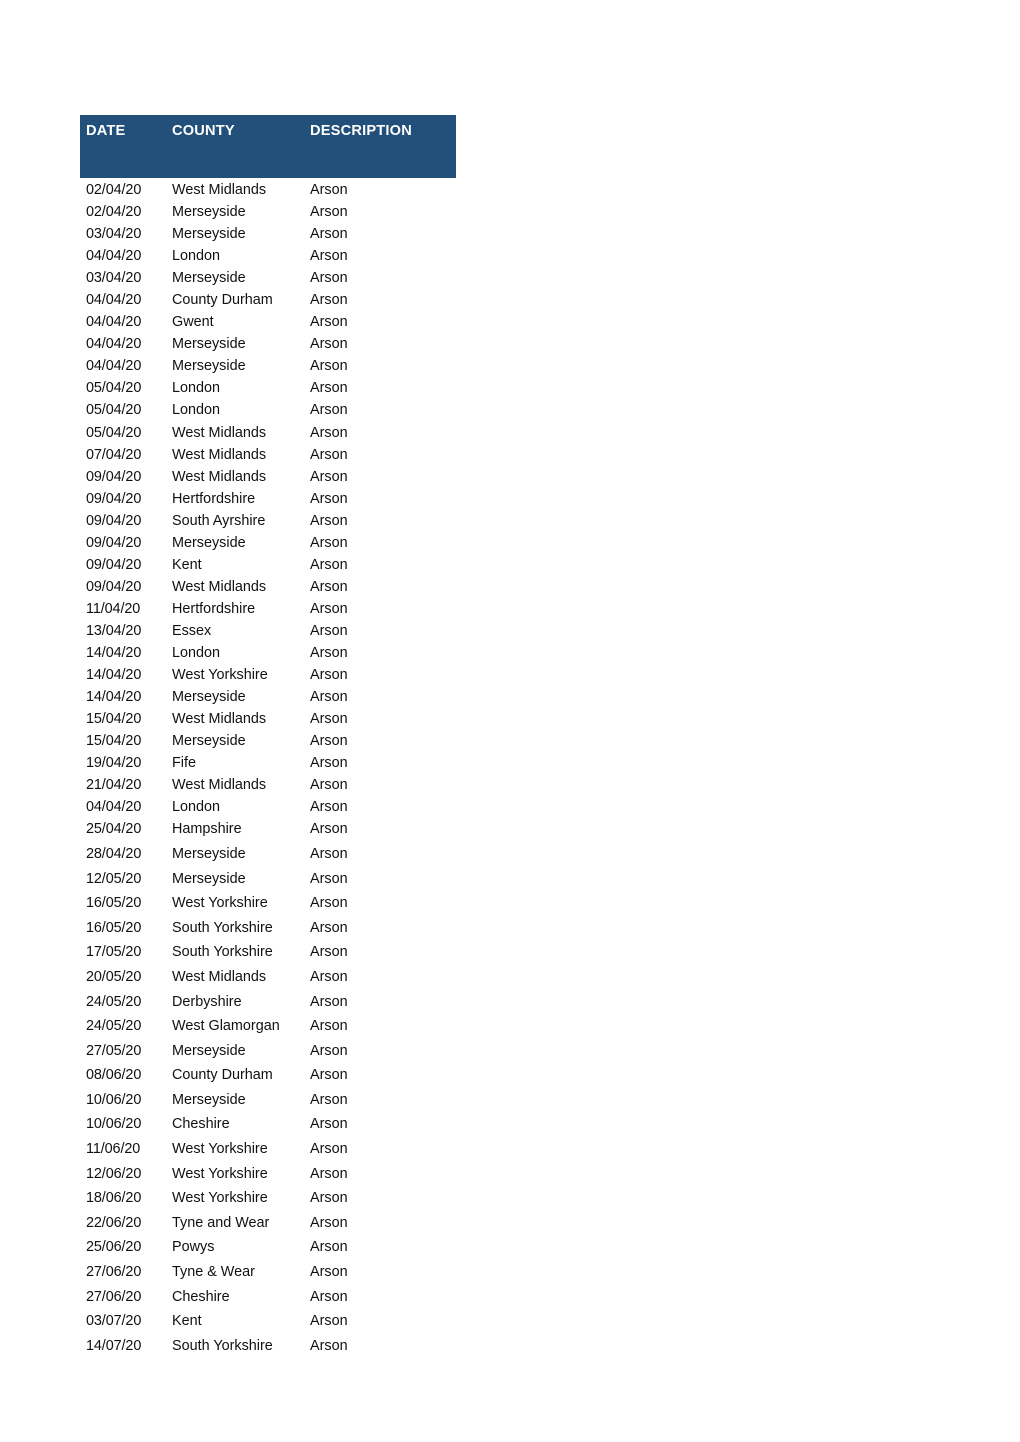  What do you see at coordinates (114, 190) in the screenshot?
I see `cell-date: 02/04/20` at bounding box center [114, 190].